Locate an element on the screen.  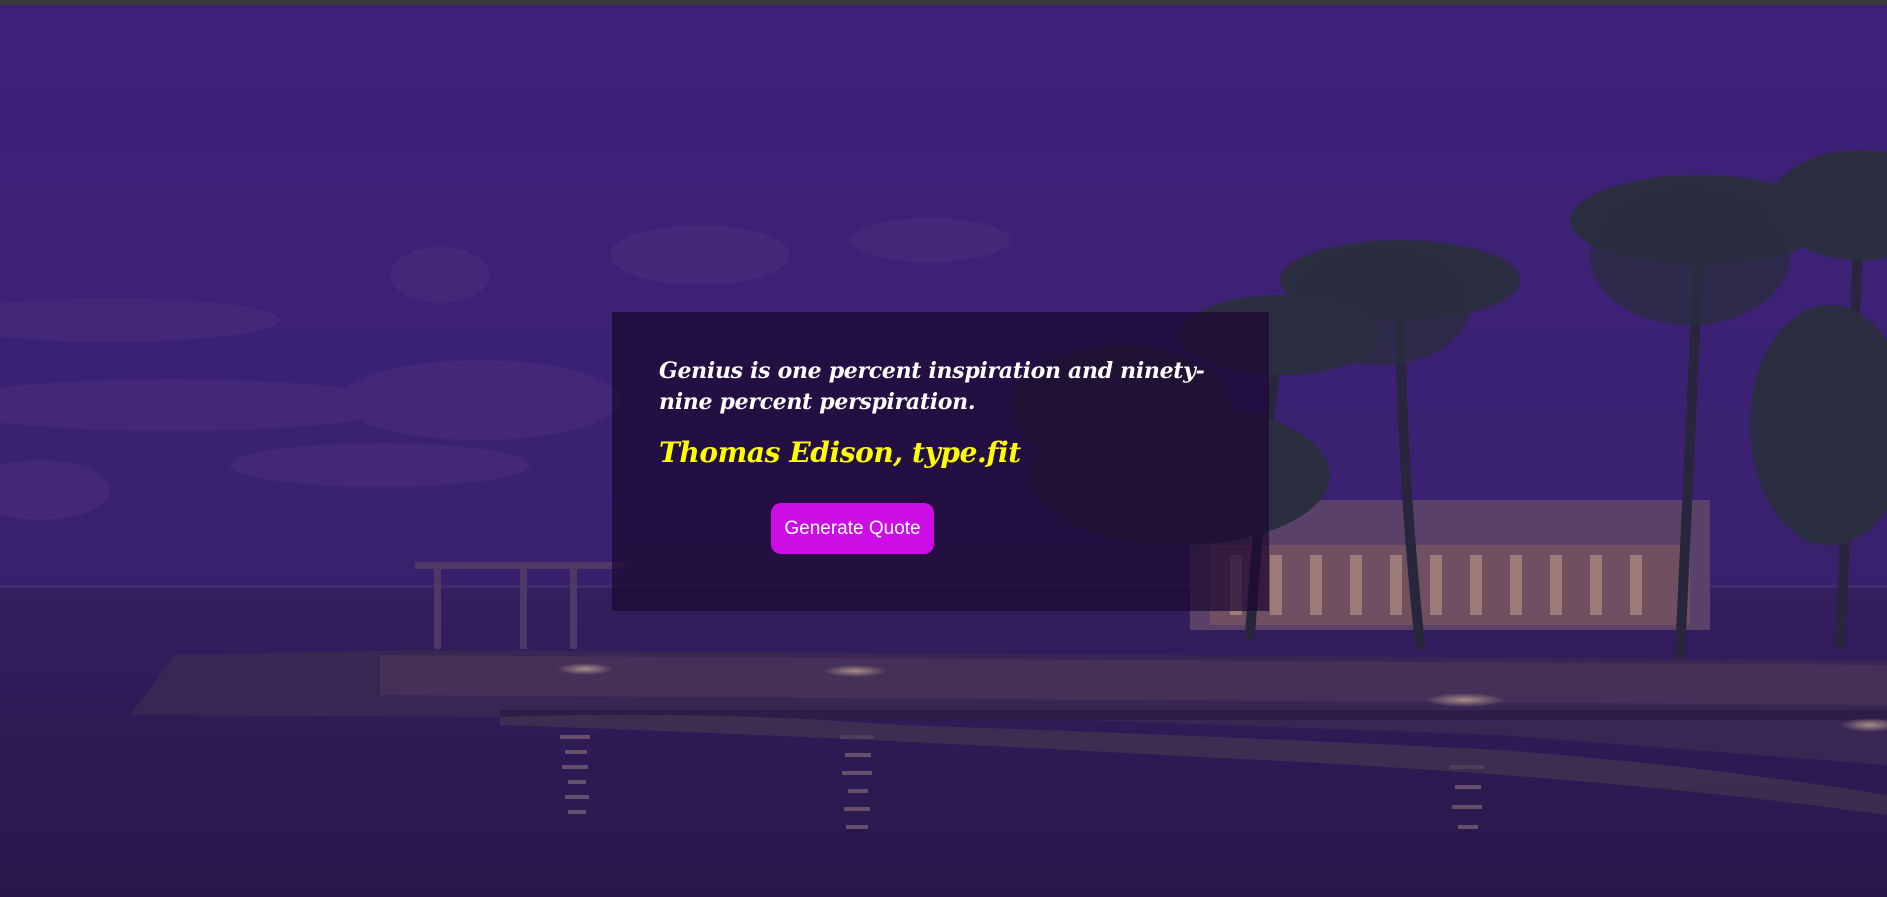
generate-quote-button: Generate Quote is located at coordinates (852, 528).